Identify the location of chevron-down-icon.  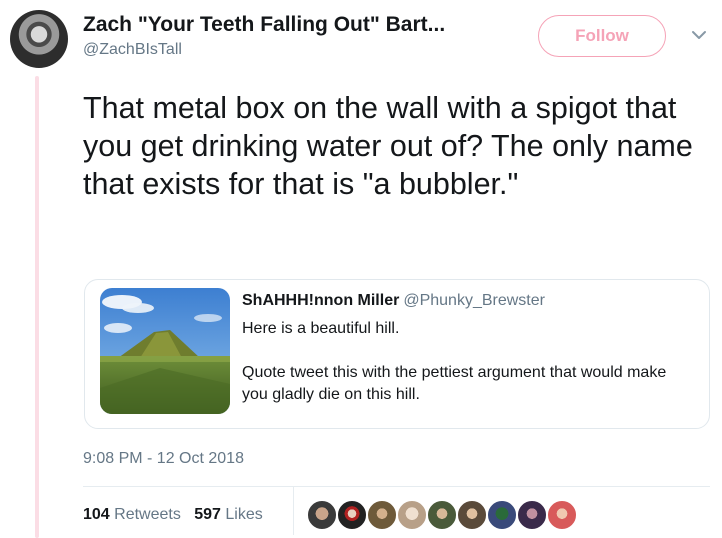
(699, 35).